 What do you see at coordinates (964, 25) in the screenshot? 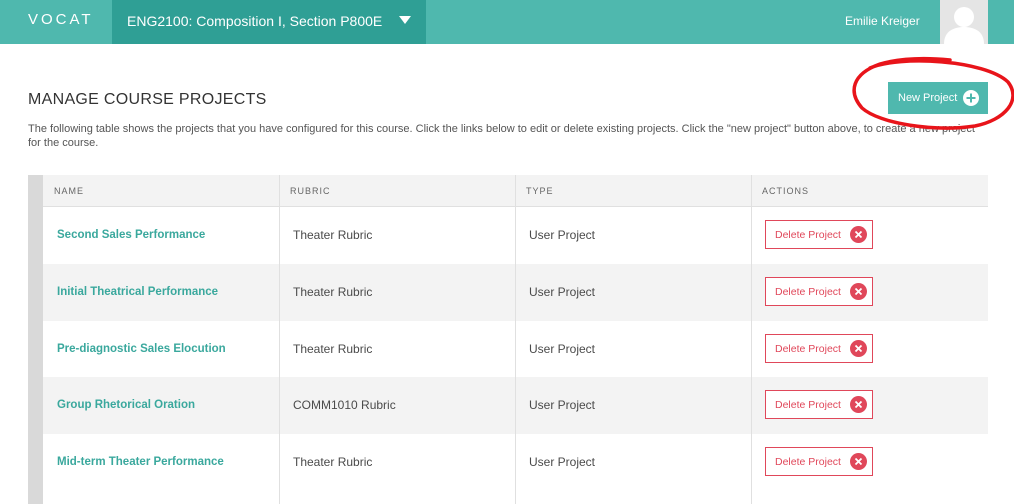
I see `user-silhouette-icon` at bounding box center [964, 25].